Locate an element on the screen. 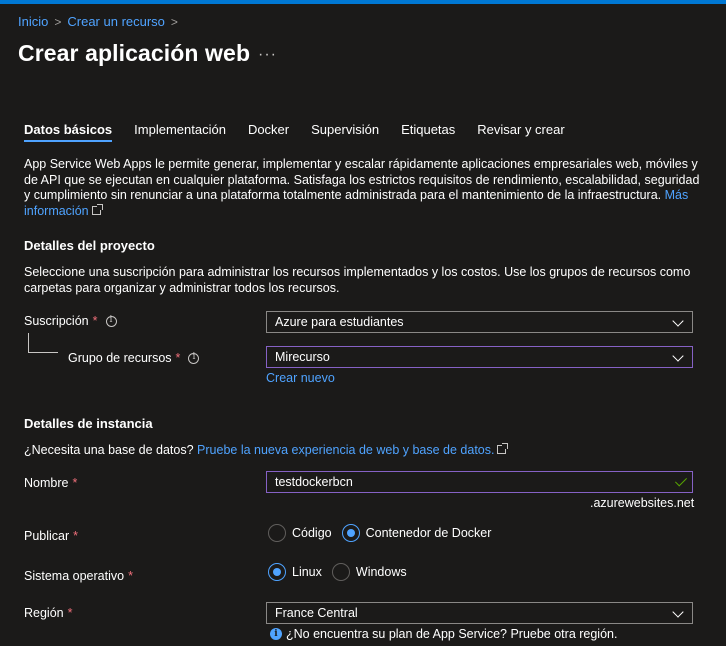 The width and height of the screenshot is (726, 646). instance-details-heading: Detalles de instancia is located at coordinates (88, 423).